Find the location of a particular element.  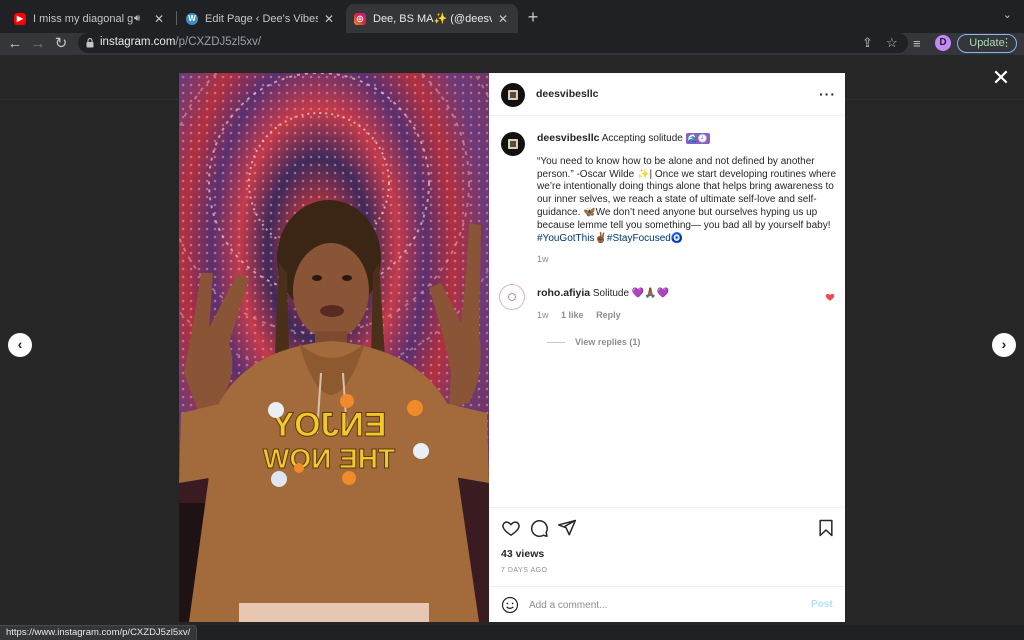

shirt-text-bottom: THE NOW is located at coordinates (328, 458).